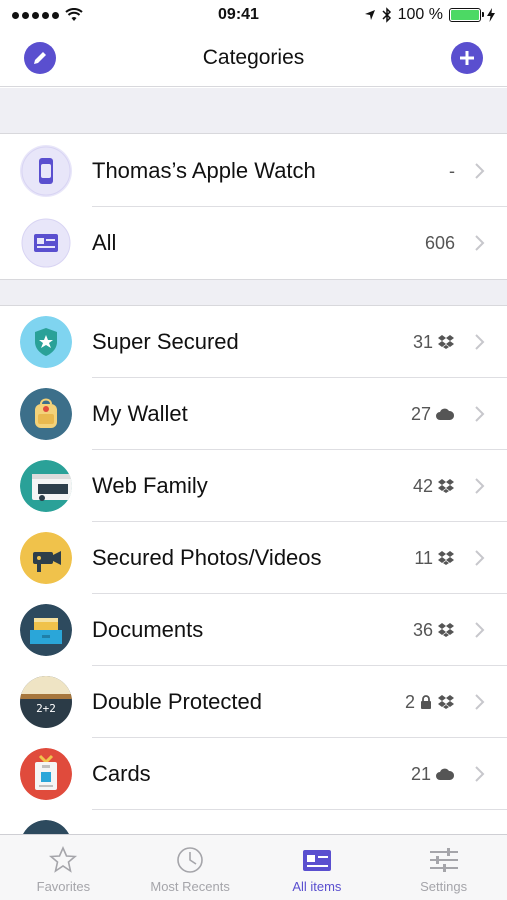 The height and width of the screenshot is (900, 507). I want to click on location-arrow-icon, so click(369, 15).